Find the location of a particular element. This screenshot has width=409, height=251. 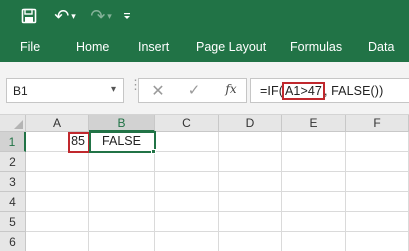

cell-d5 is located at coordinates (250, 222).